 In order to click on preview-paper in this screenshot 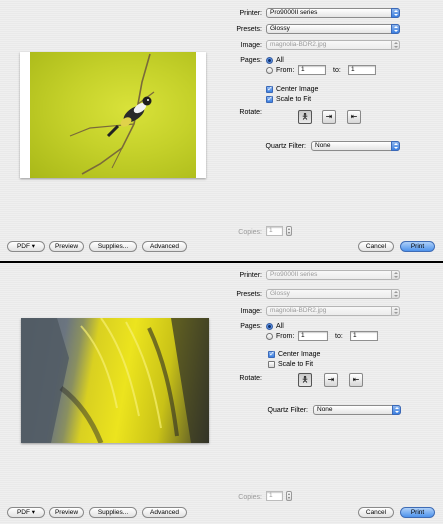, I will do `click(113, 115)`.